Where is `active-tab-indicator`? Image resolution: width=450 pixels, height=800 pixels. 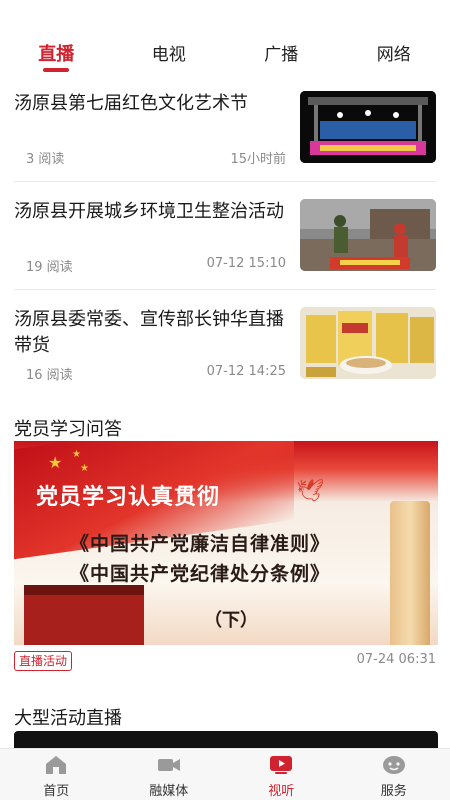 active-tab-indicator is located at coordinates (56, 70).